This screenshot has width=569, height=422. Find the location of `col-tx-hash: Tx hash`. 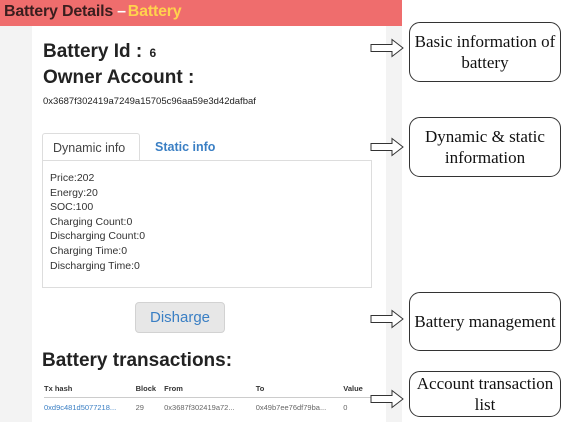

col-tx-hash: Tx hash is located at coordinates (90, 390).